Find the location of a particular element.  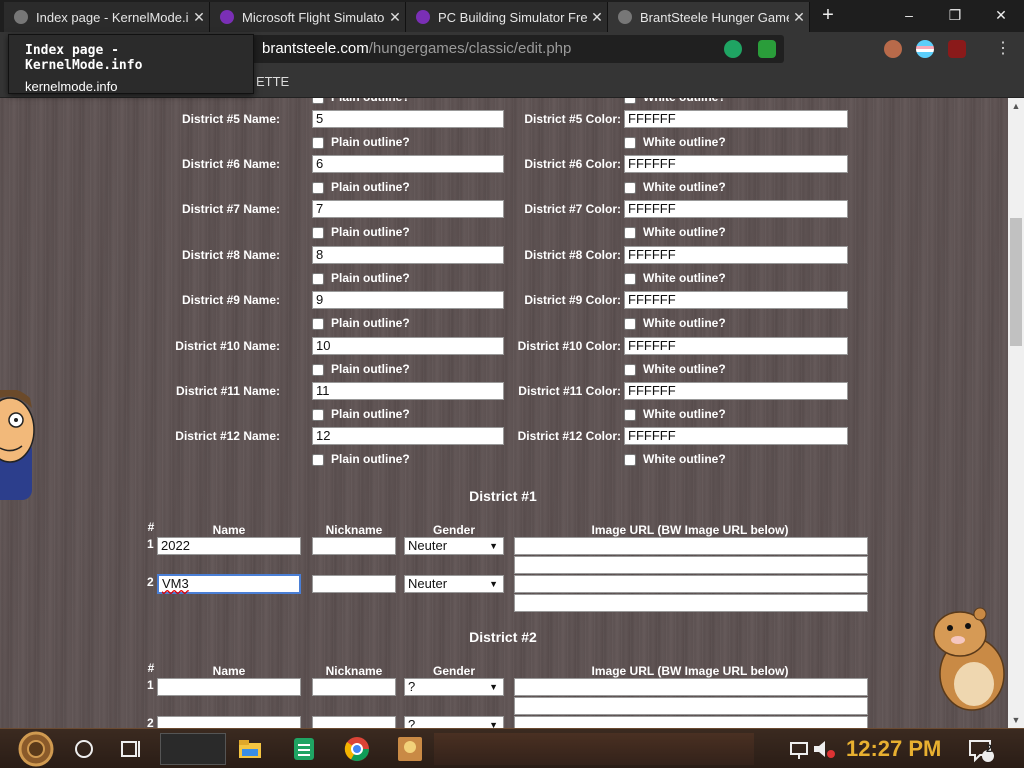

flag-icon is located at coordinates (925, 49).